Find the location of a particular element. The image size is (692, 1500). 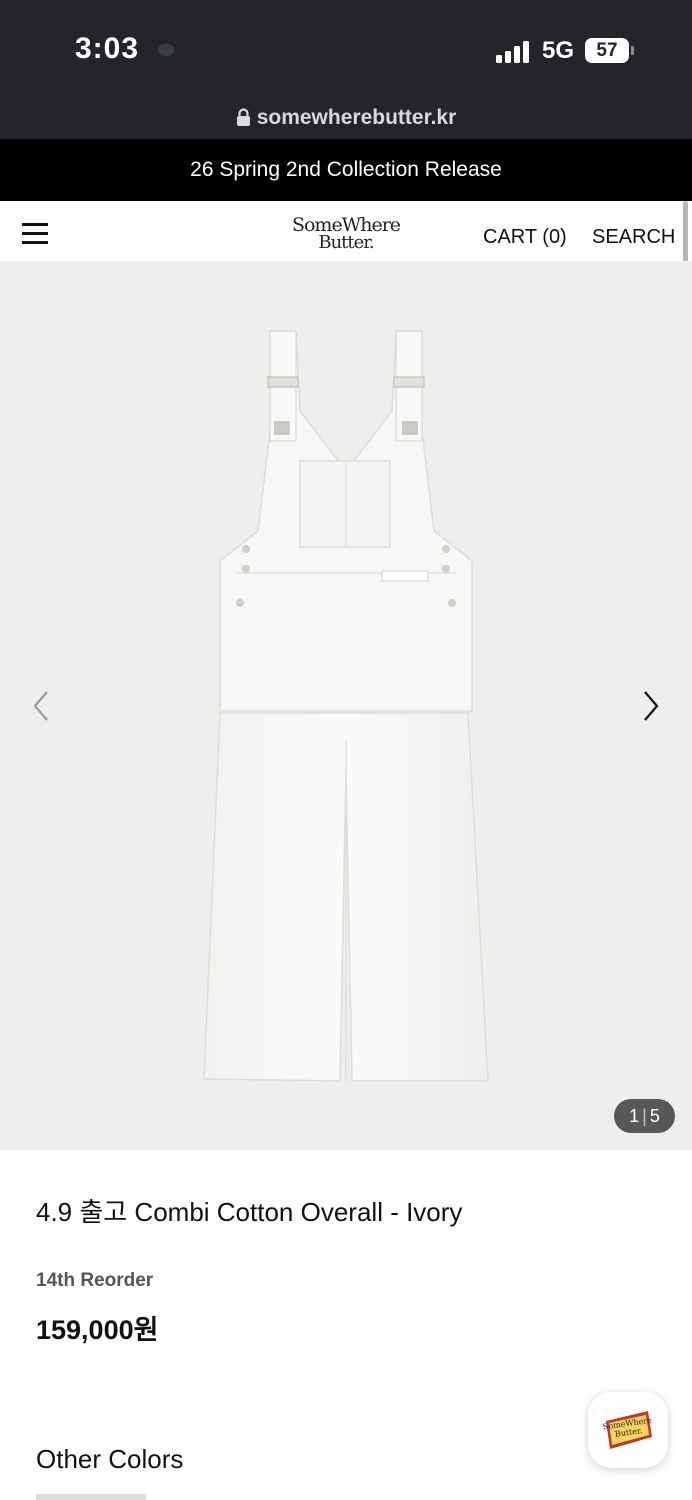

chevron-left-icon is located at coordinates (41, 706).